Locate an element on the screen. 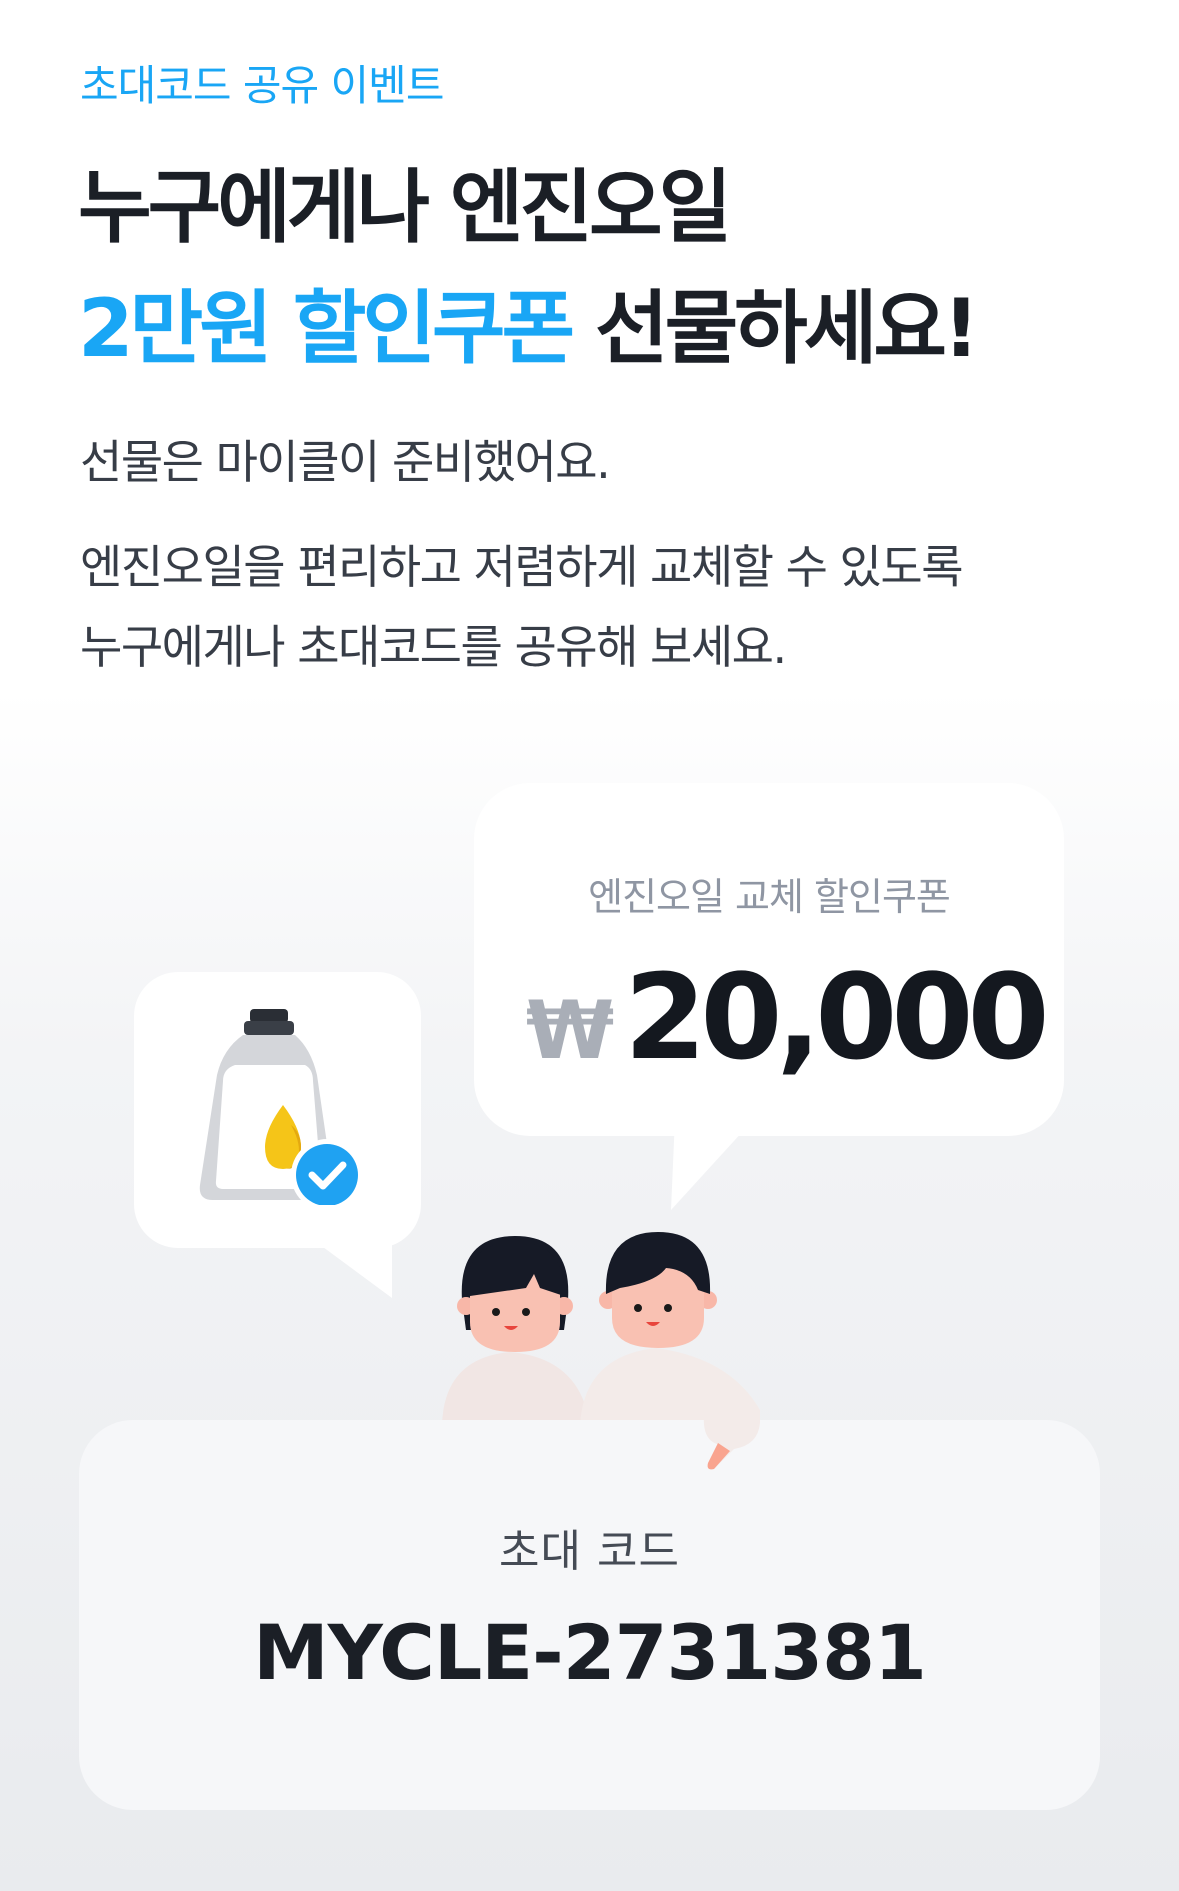 The height and width of the screenshot is (1891, 1179). coupon-bubble-tail is located at coordinates (713, 1164).